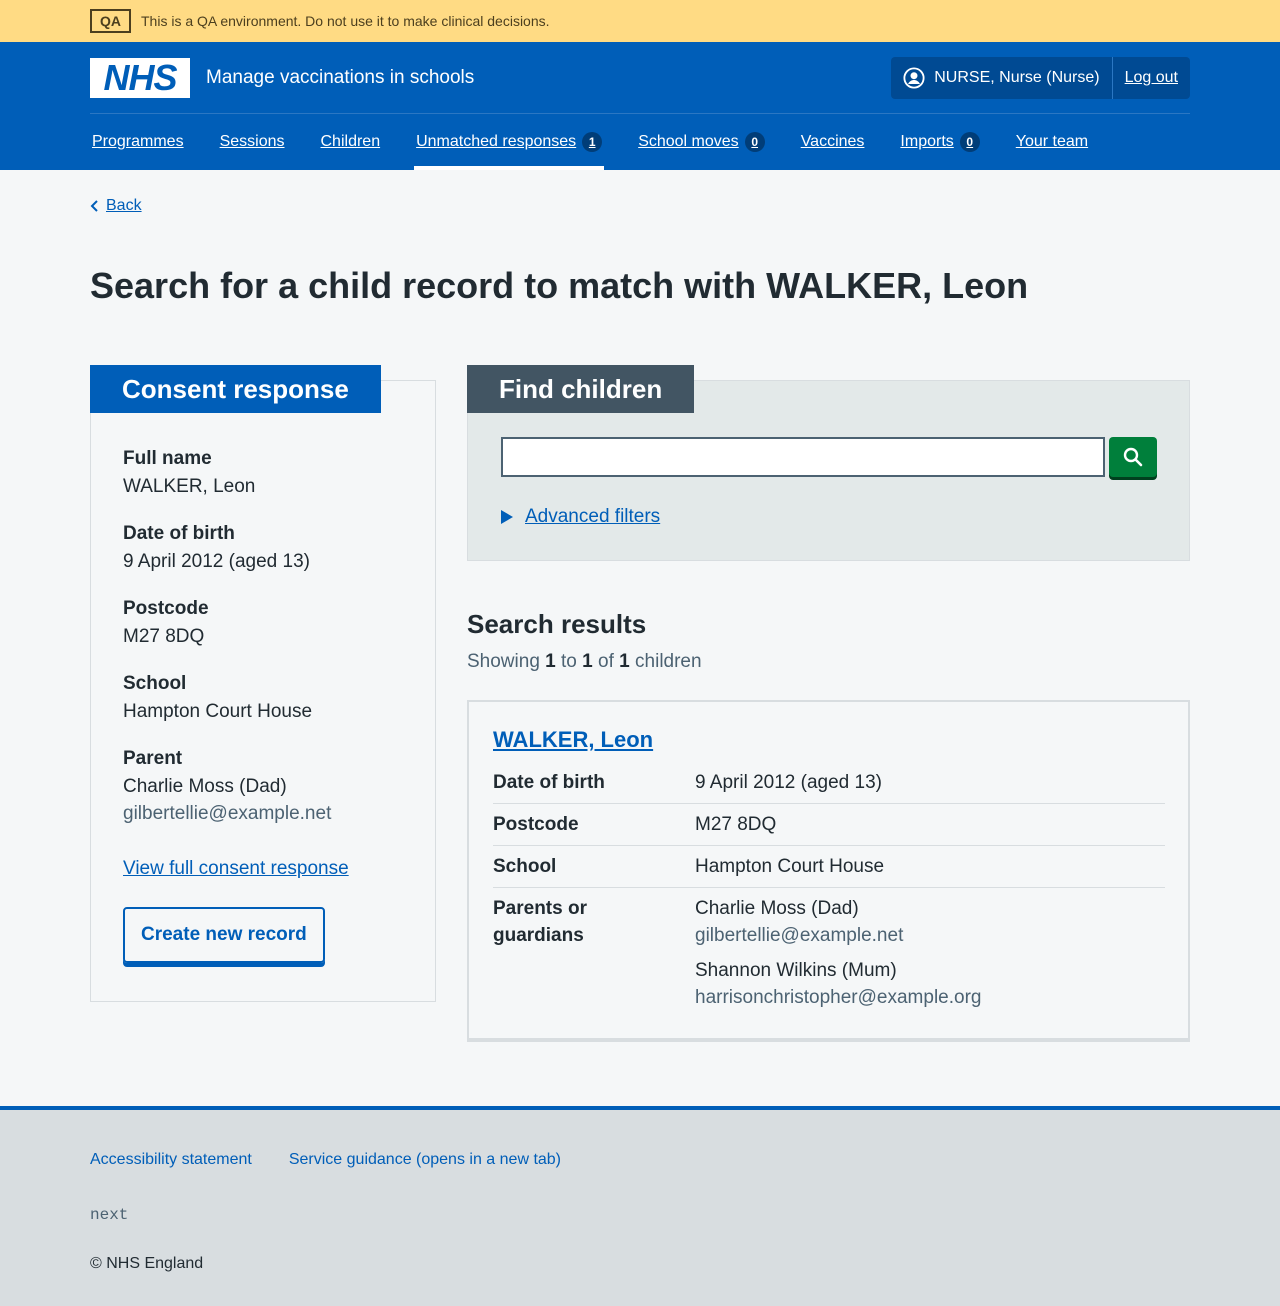 This screenshot has height=1306, width=1280. What do you see at coordinates (838, 997) in the screenshot?
I see `parent2-email: harrisonchristopher@example.org` at bounding box center [838, 997].